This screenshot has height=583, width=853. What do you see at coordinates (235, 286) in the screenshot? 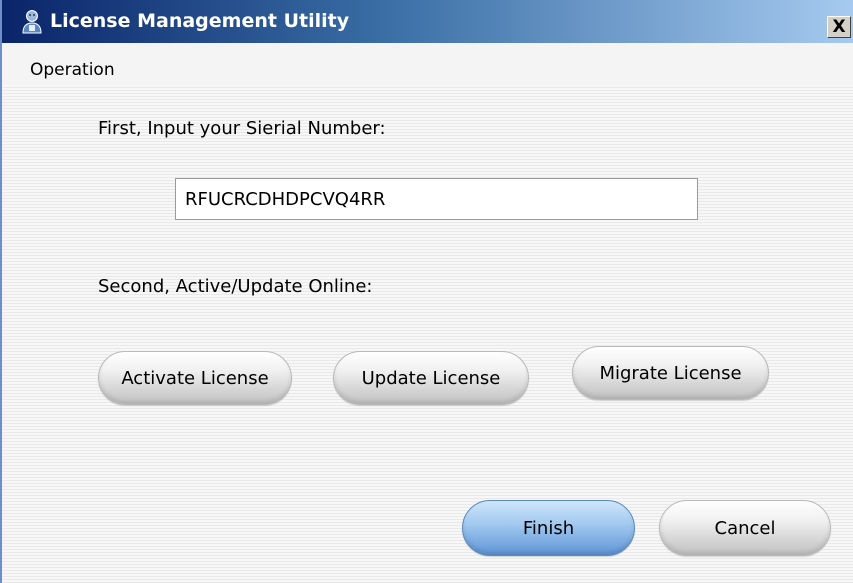
I see `online-activation-label: Second, Active/Update Online:` at bounding box center [235, 286].